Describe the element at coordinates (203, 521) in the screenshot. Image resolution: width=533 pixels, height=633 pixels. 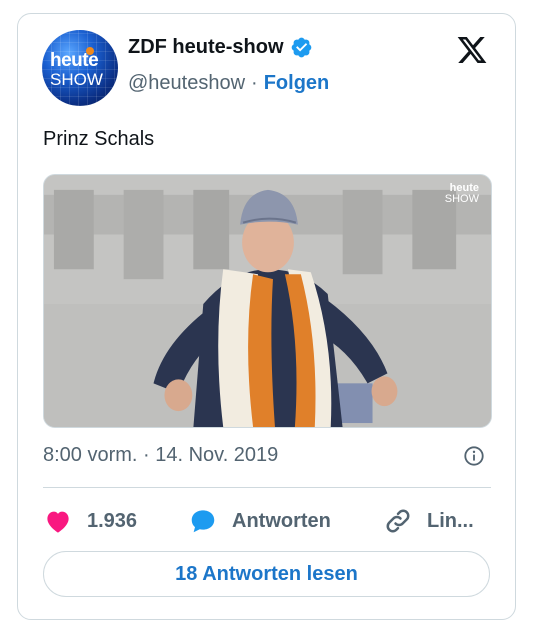
I see `speech-bubble-icon` at that location.